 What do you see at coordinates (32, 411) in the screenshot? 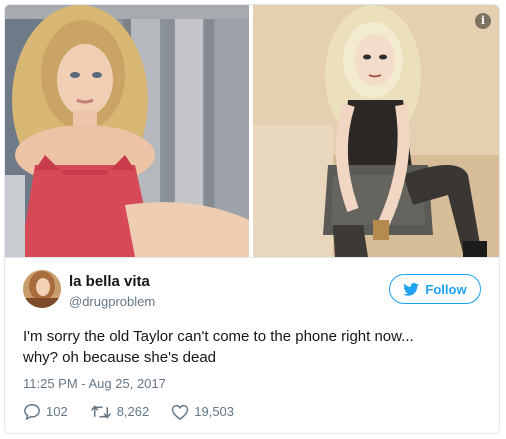
I see `reply-icon` at bounding box center [32, 411].